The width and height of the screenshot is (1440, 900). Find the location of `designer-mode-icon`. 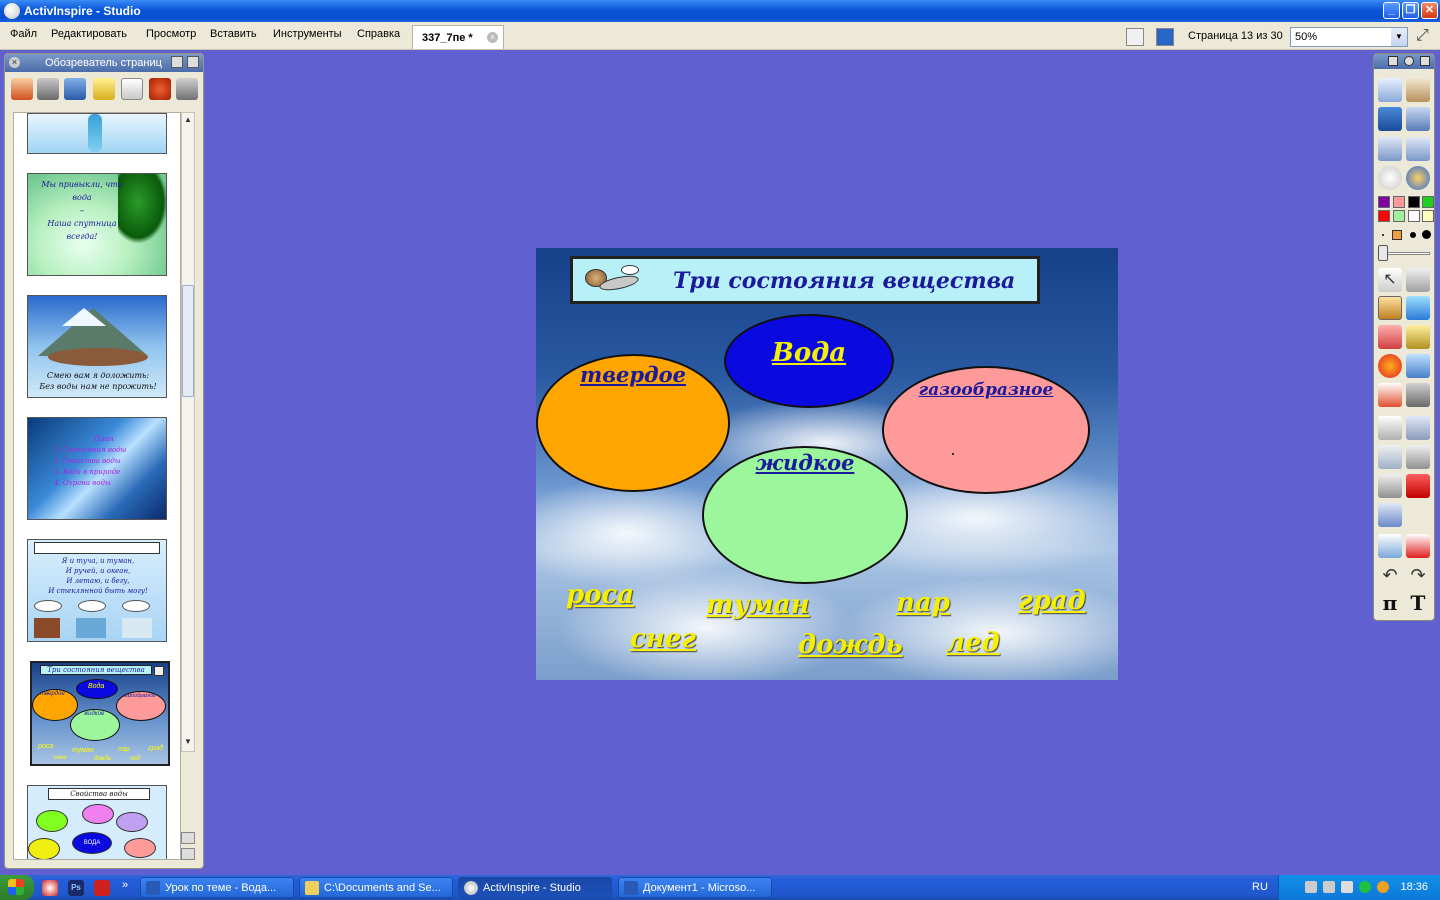

designer-mode-icon is located at coordinates (1418, 119).